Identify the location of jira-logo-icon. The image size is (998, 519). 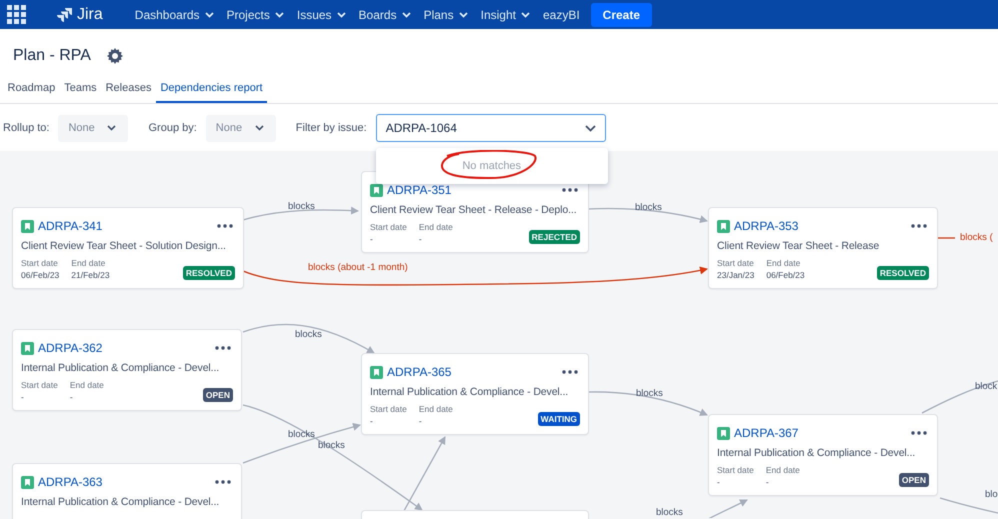
(65, 14).